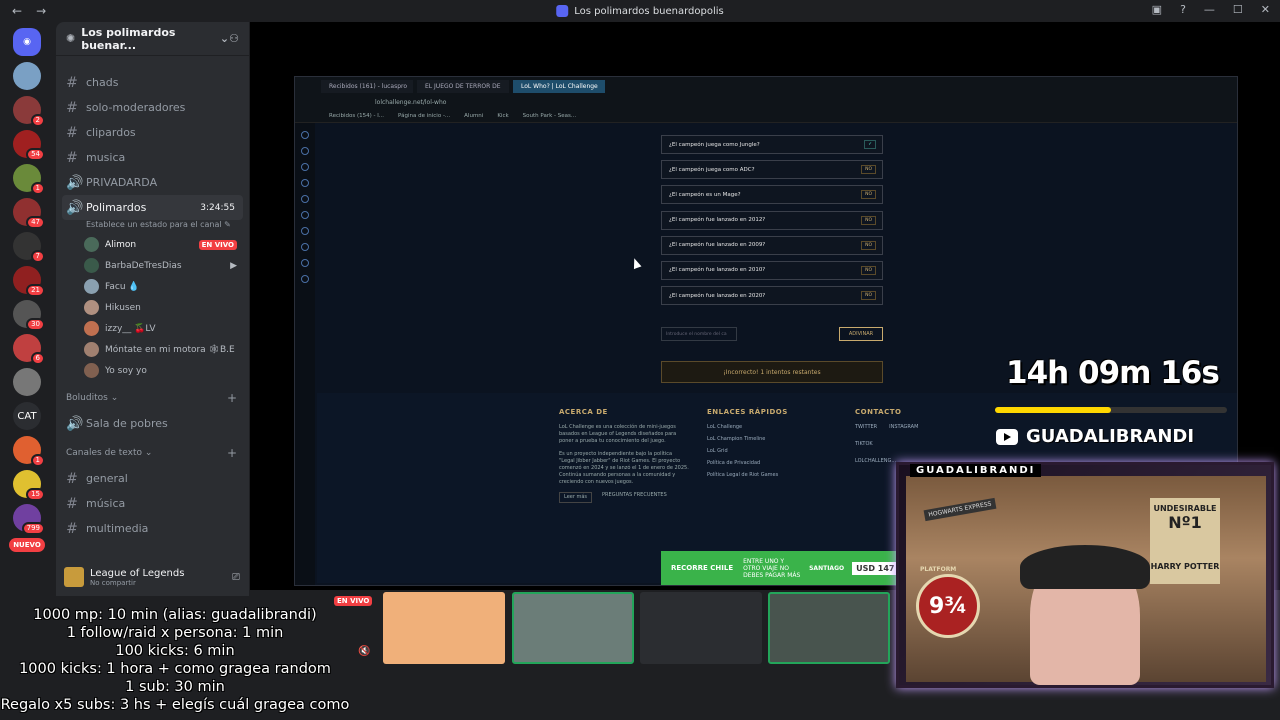  What do you see at coordinates (33, 528) in the screenshot?
I see `mention-badge: 799` at bounding box center [33, 528].